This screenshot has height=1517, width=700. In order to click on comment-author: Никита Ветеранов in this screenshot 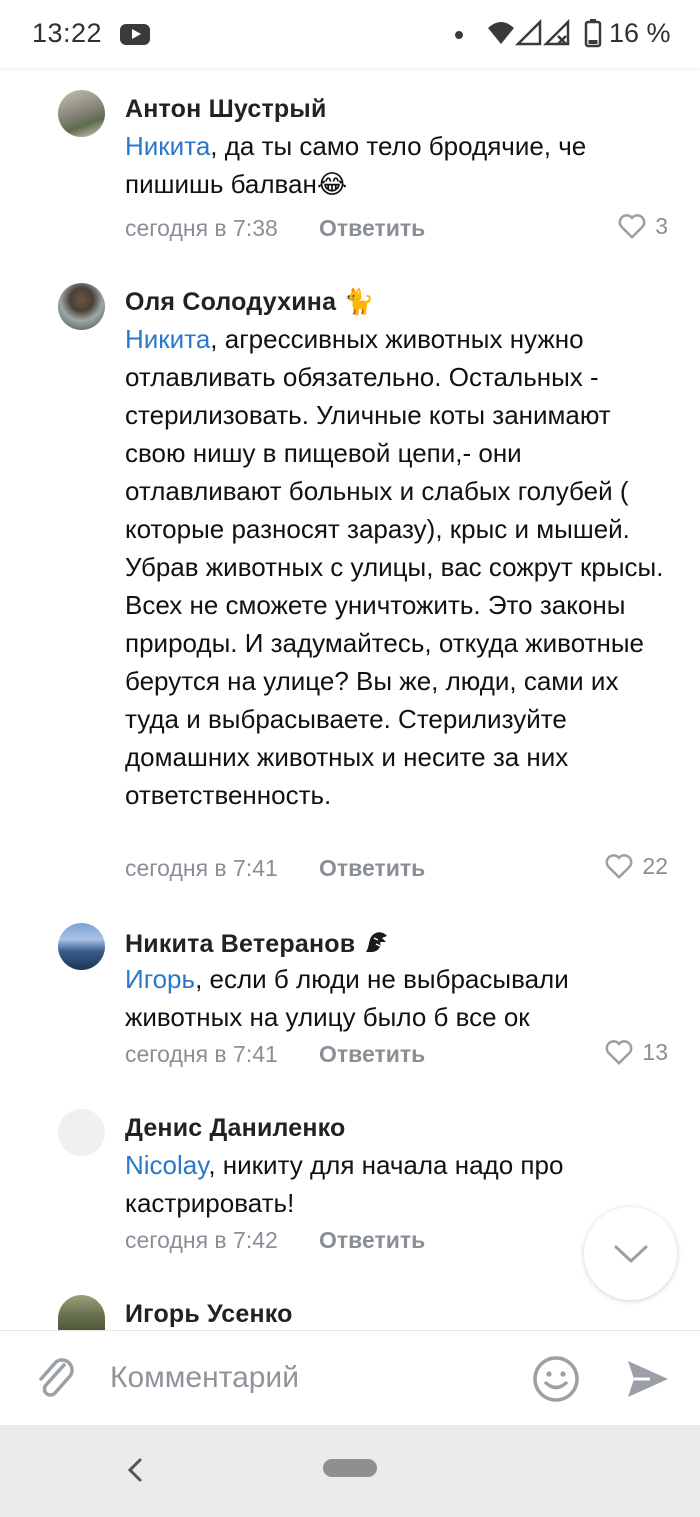, I will do `click(257, 943)`.